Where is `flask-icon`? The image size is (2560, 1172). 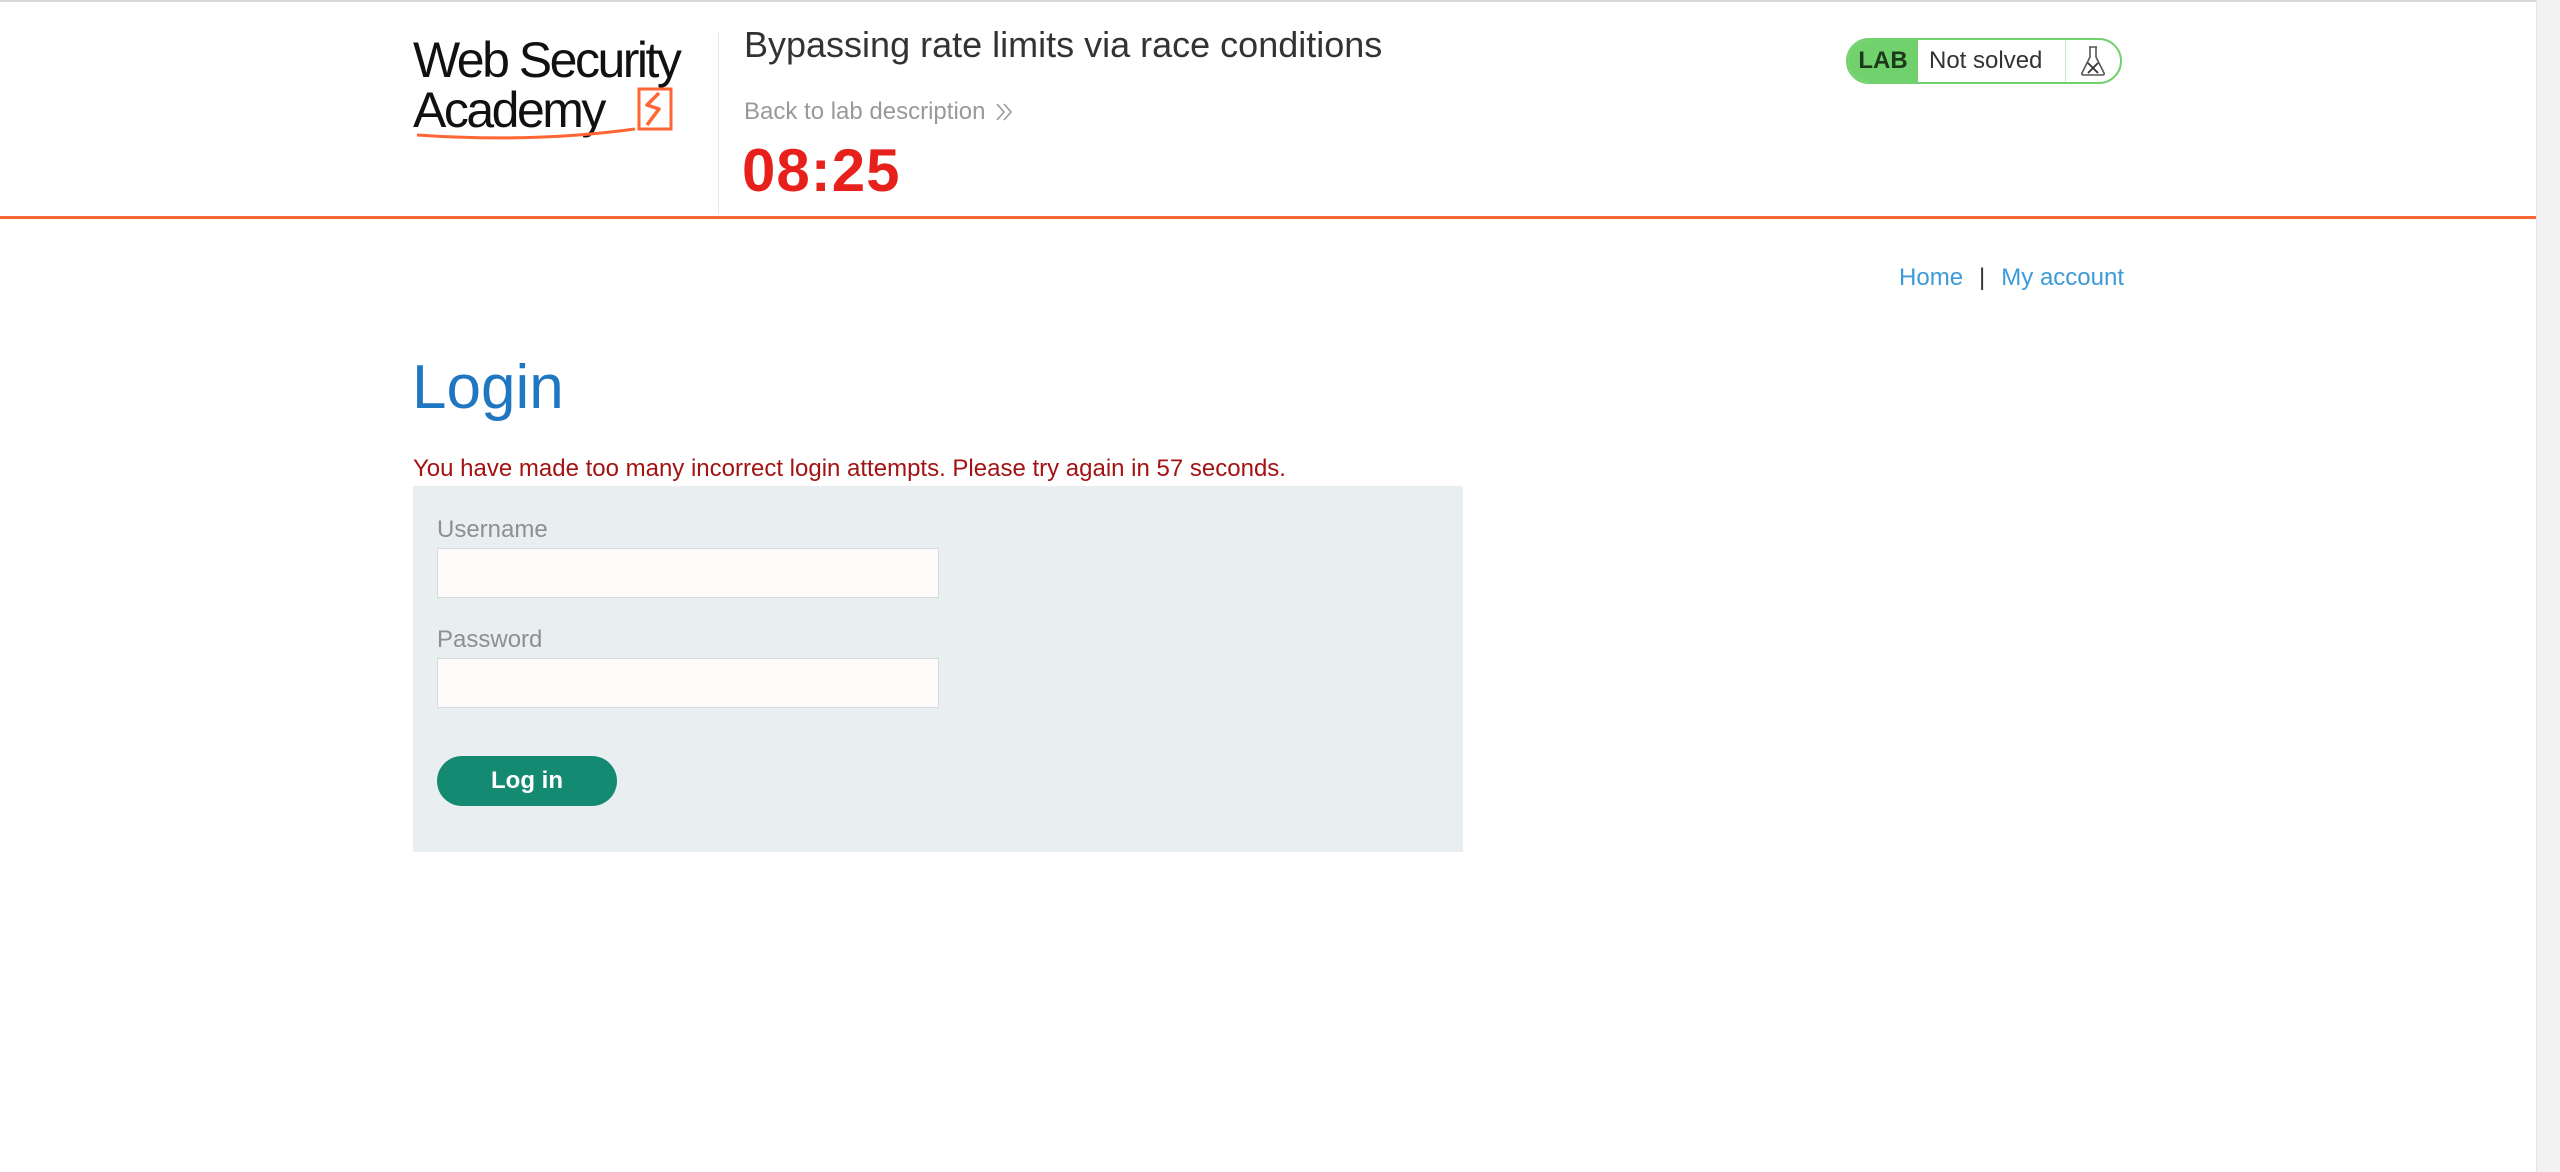 flask-icon is located at coordinates (2093, 61).